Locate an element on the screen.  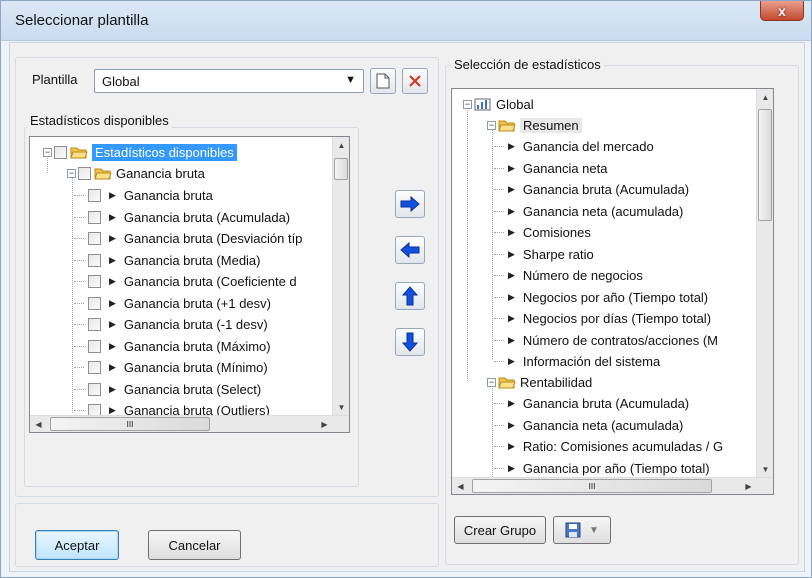
plantilla-dropdown: Global ▼ is located at coordinates (229, 81).